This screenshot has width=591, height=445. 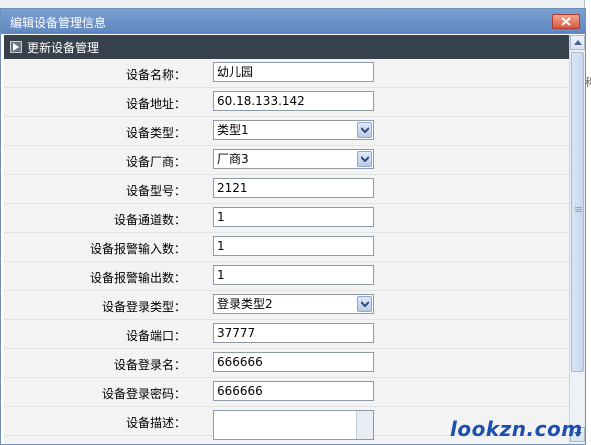 I want to click on form-row: 设备类型： 类型1, so click(x=286, y=131).